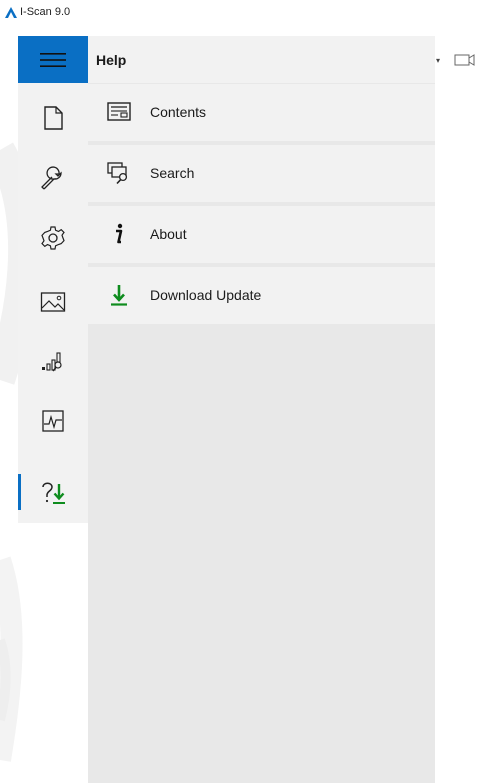  Describe the element at coordinates (19, 492) in the screenshot. I see `active-indicator` at that location.